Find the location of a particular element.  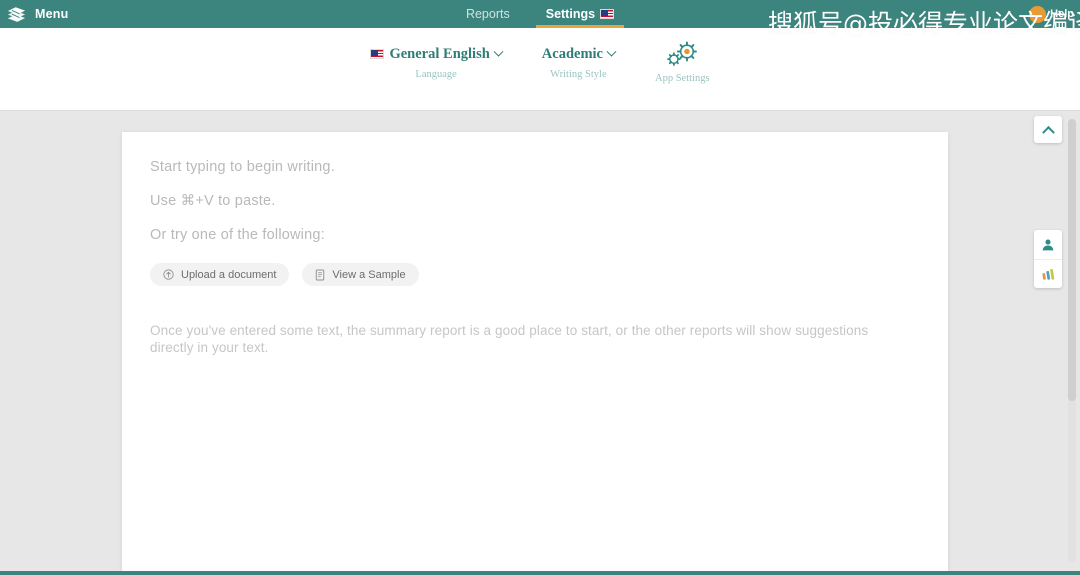

tab-reports-label: Reports is located at coordinates (487, 14).